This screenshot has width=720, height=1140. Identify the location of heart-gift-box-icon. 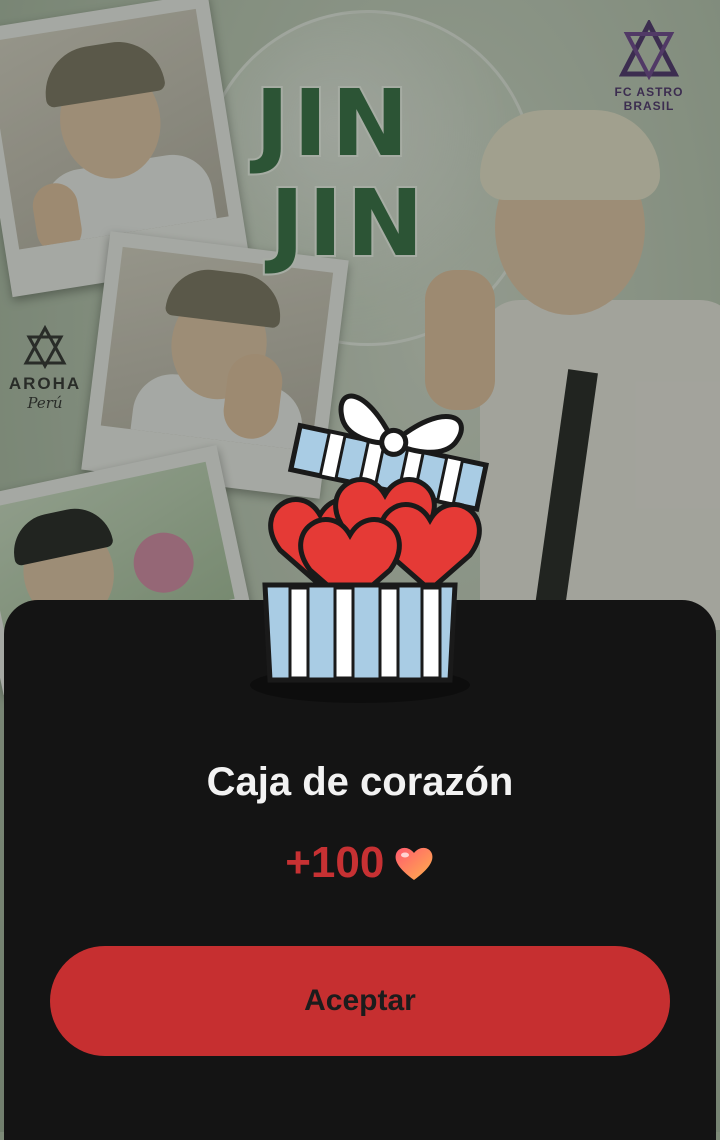
(370, 548).